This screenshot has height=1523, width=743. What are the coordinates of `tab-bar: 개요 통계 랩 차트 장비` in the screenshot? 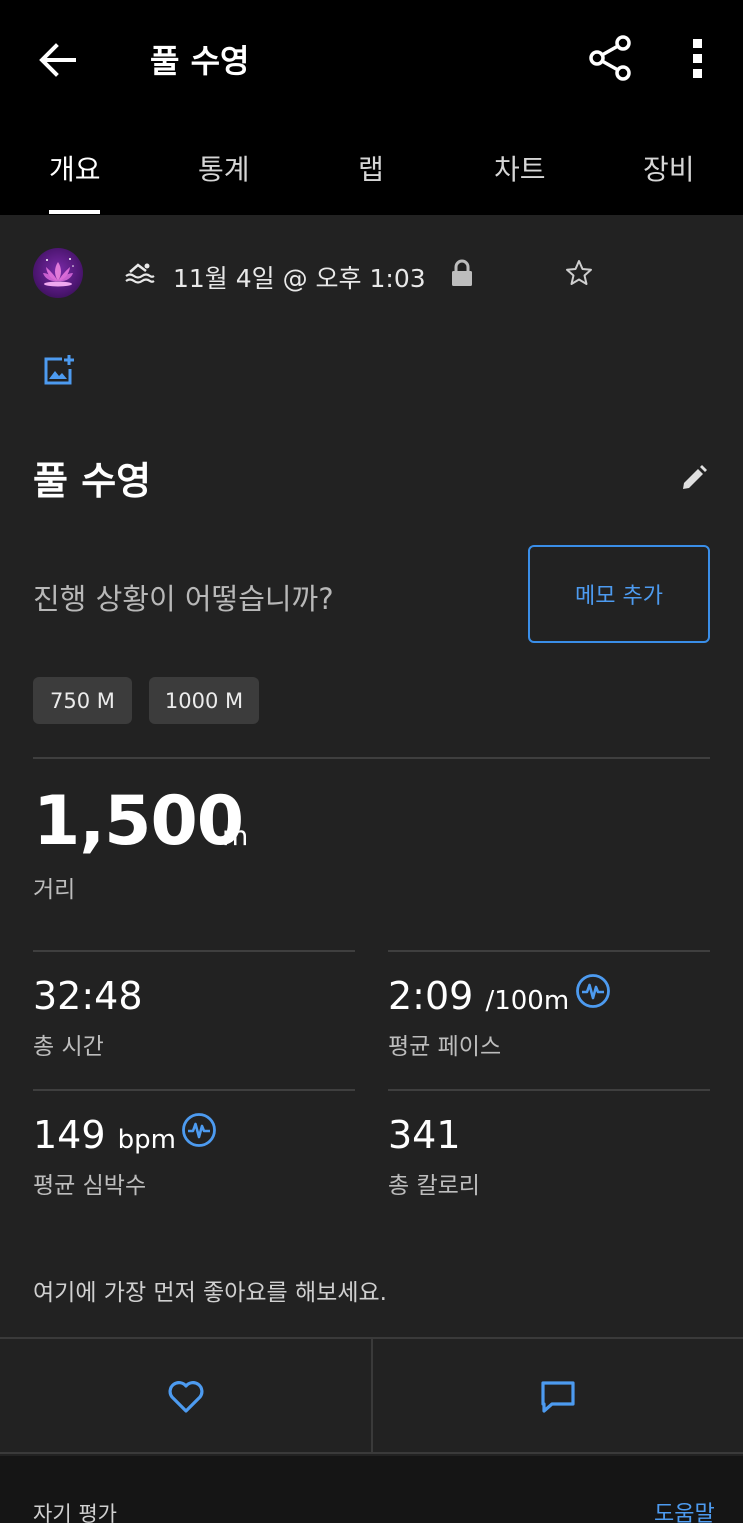 It's located at (371, 166).